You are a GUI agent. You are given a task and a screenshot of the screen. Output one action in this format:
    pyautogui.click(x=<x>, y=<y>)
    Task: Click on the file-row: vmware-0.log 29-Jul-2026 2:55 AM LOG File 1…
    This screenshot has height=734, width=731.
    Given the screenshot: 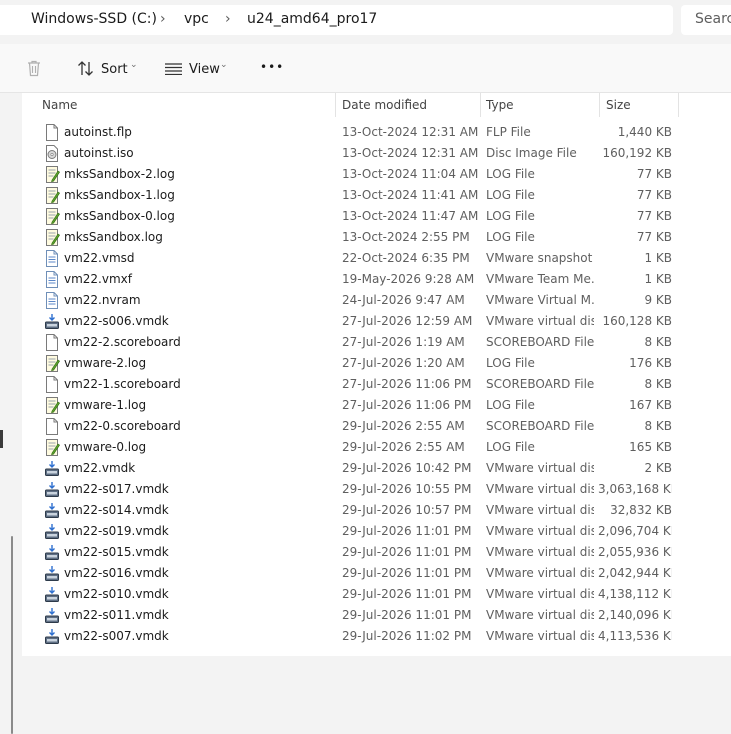 What is the action you would take?
    pyautogui.click(x=376, y=447)
    